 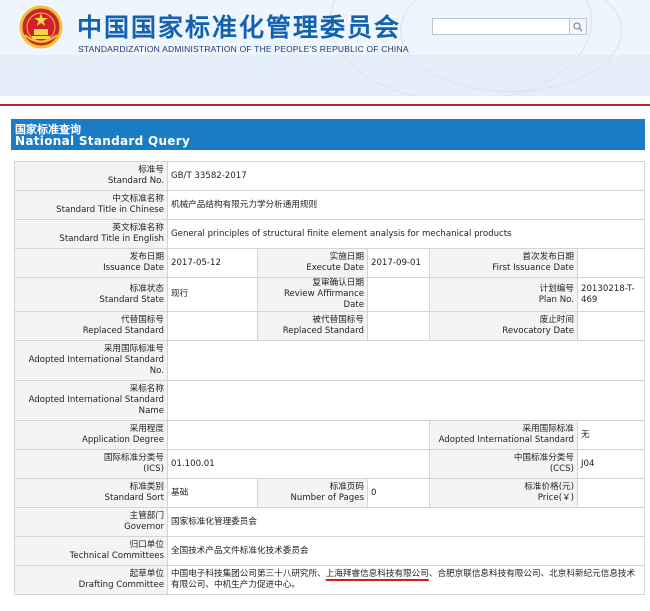 What do you see at coordinates (503, 435) in the screenshot?
I see `label-adopted-intl: 采用国际标准 Adopted International Standard` at bounding box center [503, 435].